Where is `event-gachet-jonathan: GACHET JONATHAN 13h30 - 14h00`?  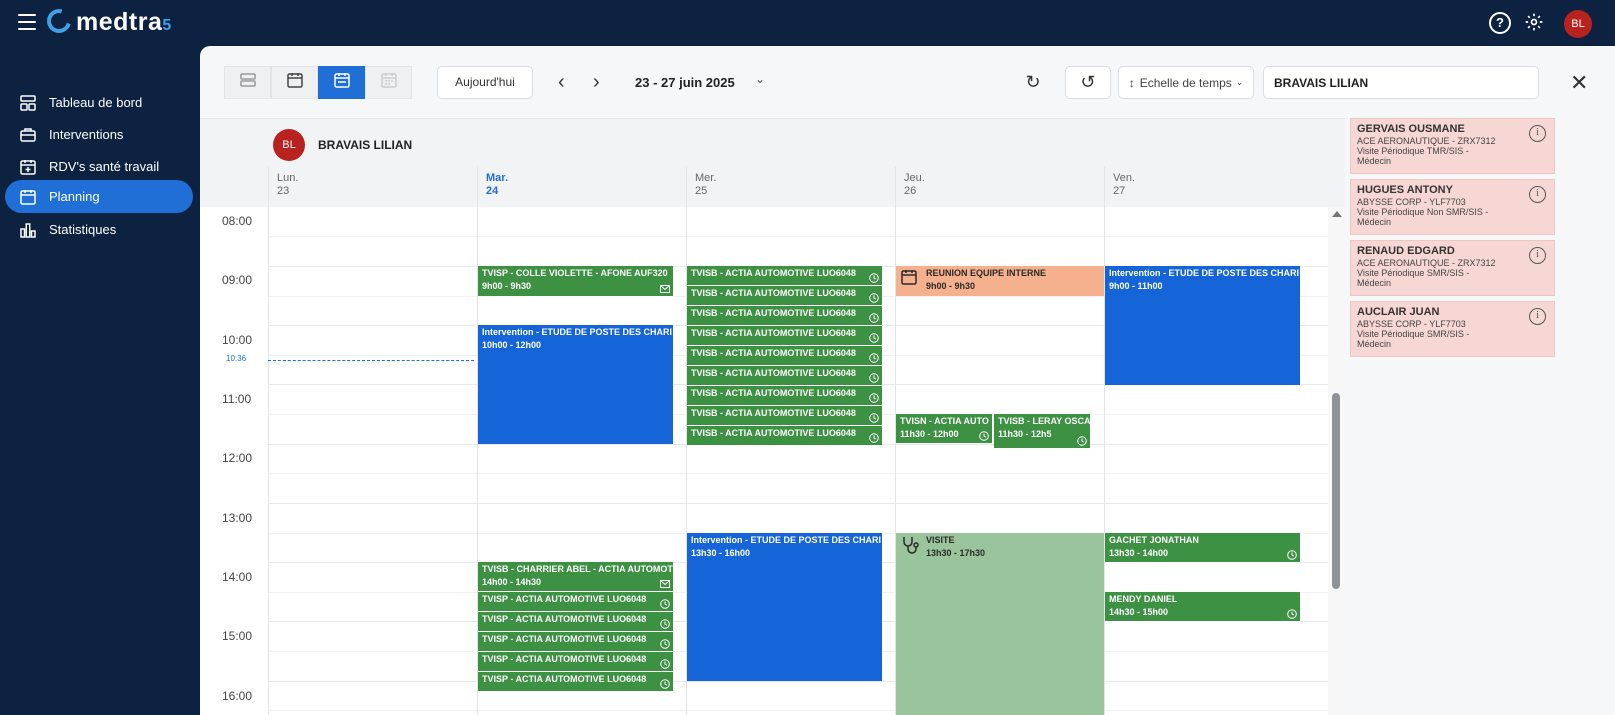 event-gachet-jonathan: GACHET JONATHAN 13h30 - 14h00 is located at coordinates (1202, 548).